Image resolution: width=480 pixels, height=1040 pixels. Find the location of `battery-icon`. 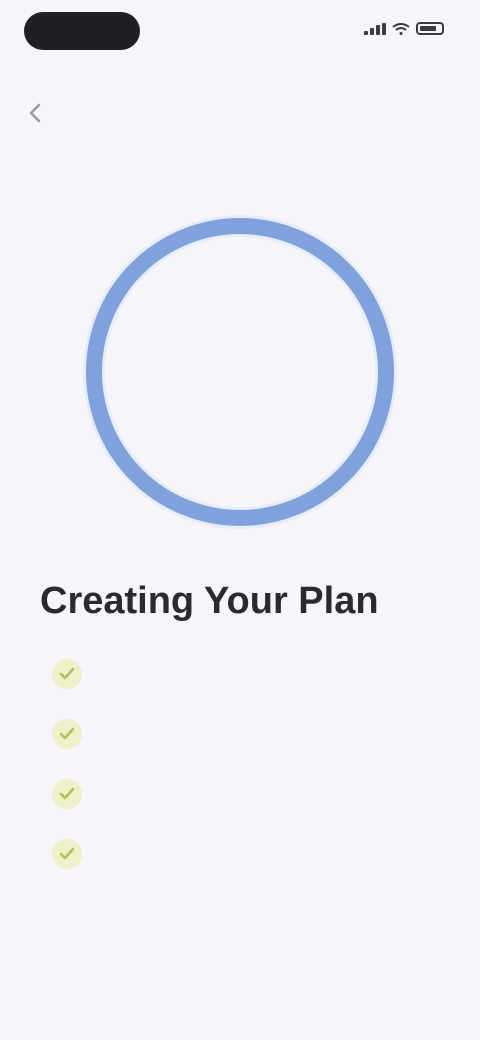

battery-icon is located at coordinates (430, 28).